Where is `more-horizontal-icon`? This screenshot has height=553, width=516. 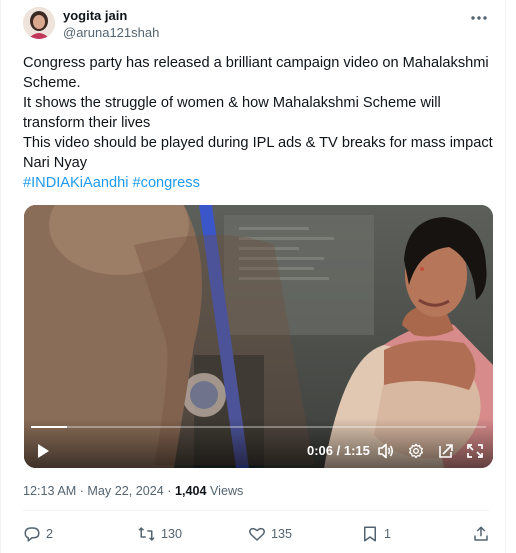 more-horizontal-icon is located at coordinates (479, 18).